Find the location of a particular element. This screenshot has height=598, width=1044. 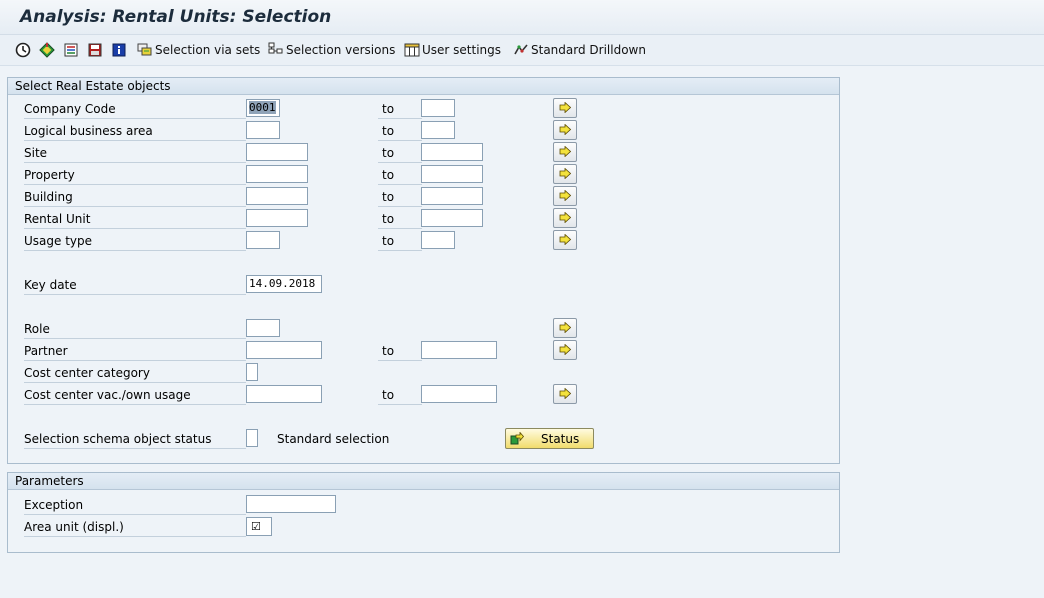

execute-button is located at coordinates (23, 50).